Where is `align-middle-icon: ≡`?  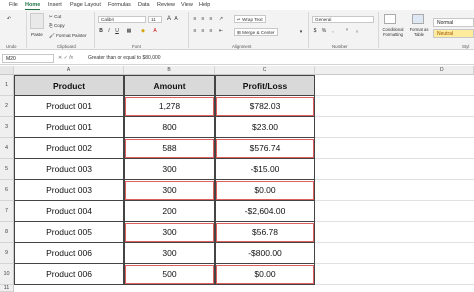 align-middle-icon: ≡ is located at coordinates (203, 19).